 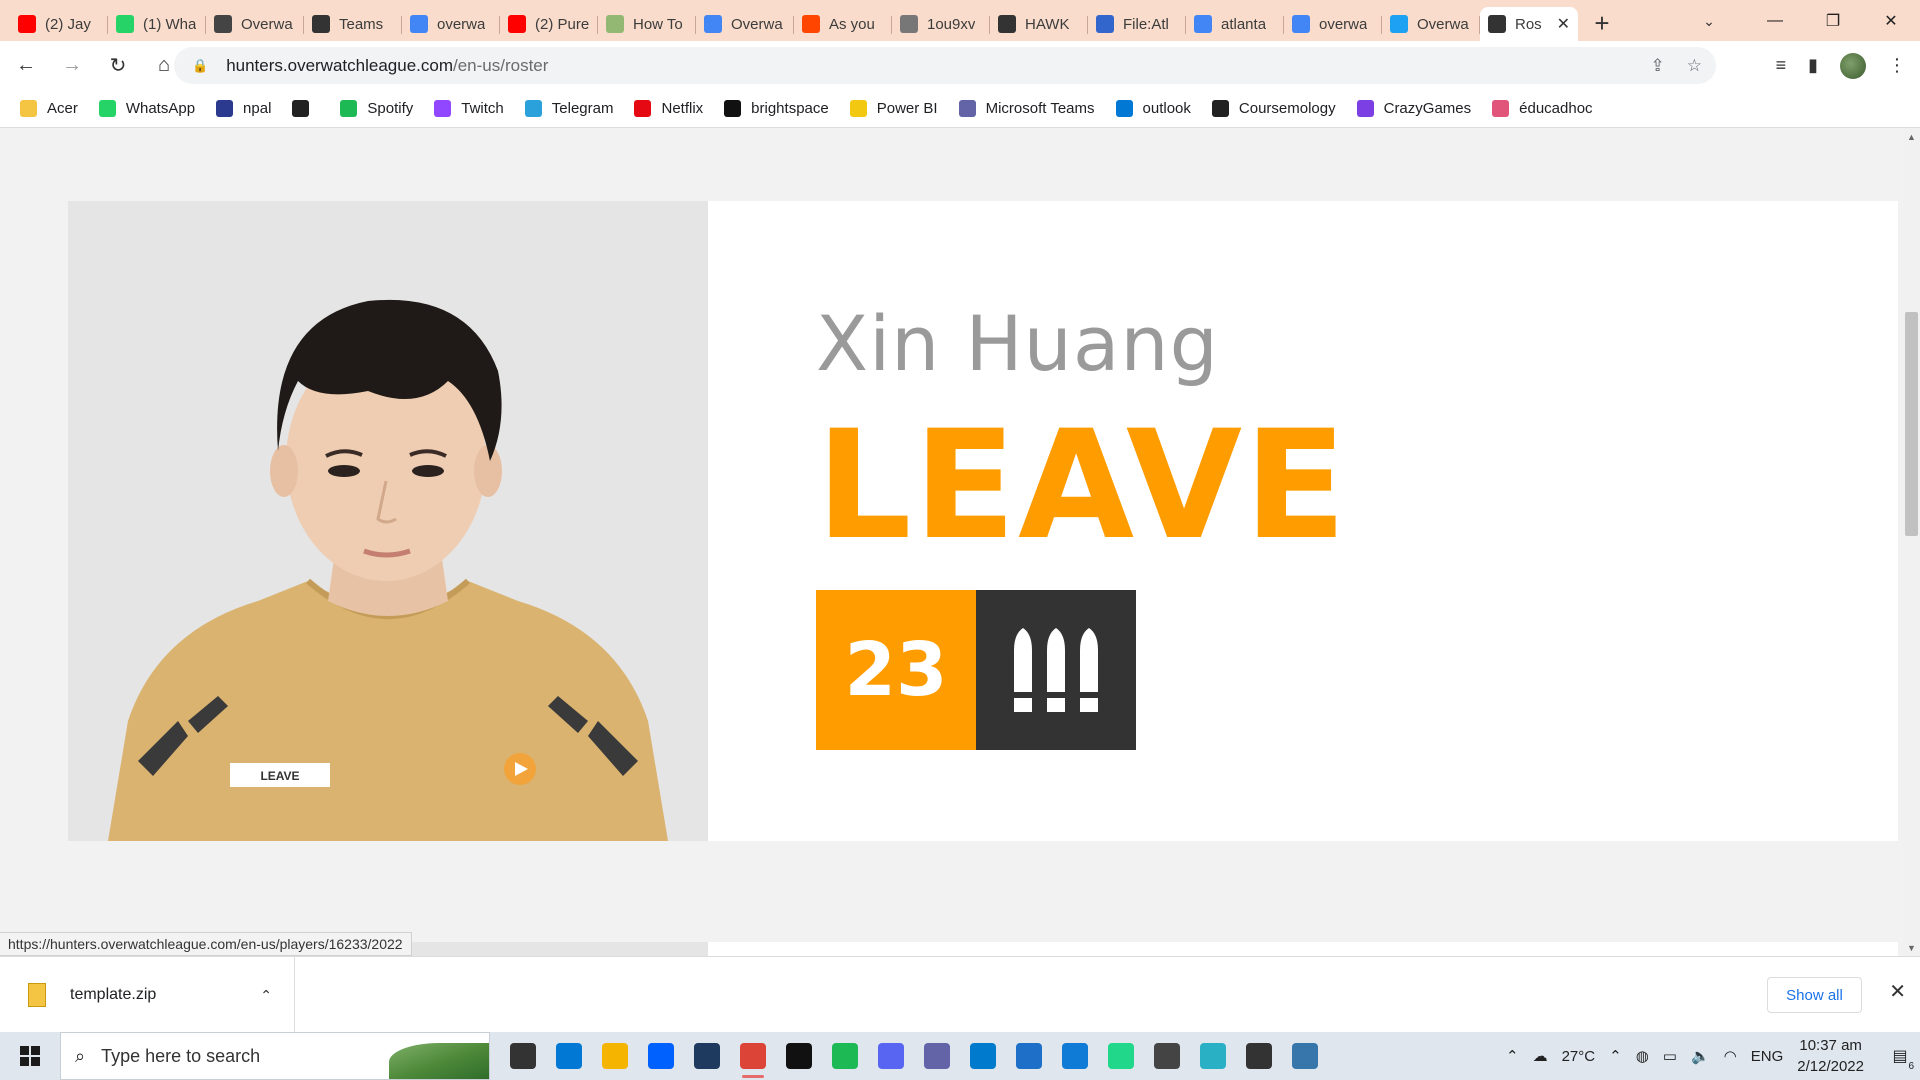 What do you see at coordinates (113, 994) in the screenshot?
I see `download-filename: template.zip` at bounding box center [113, 994].